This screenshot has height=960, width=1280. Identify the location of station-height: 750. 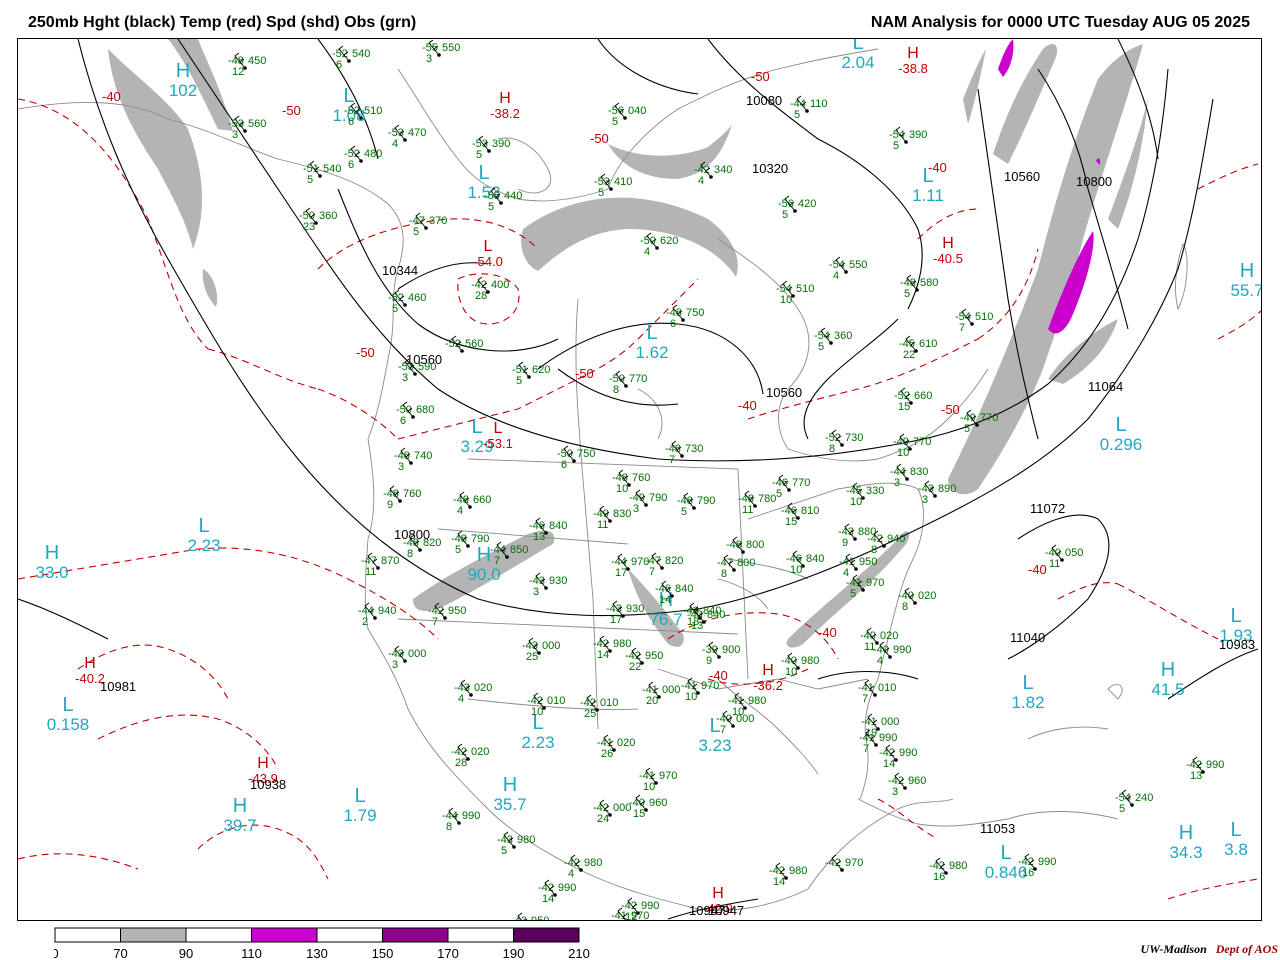
(586, 454).